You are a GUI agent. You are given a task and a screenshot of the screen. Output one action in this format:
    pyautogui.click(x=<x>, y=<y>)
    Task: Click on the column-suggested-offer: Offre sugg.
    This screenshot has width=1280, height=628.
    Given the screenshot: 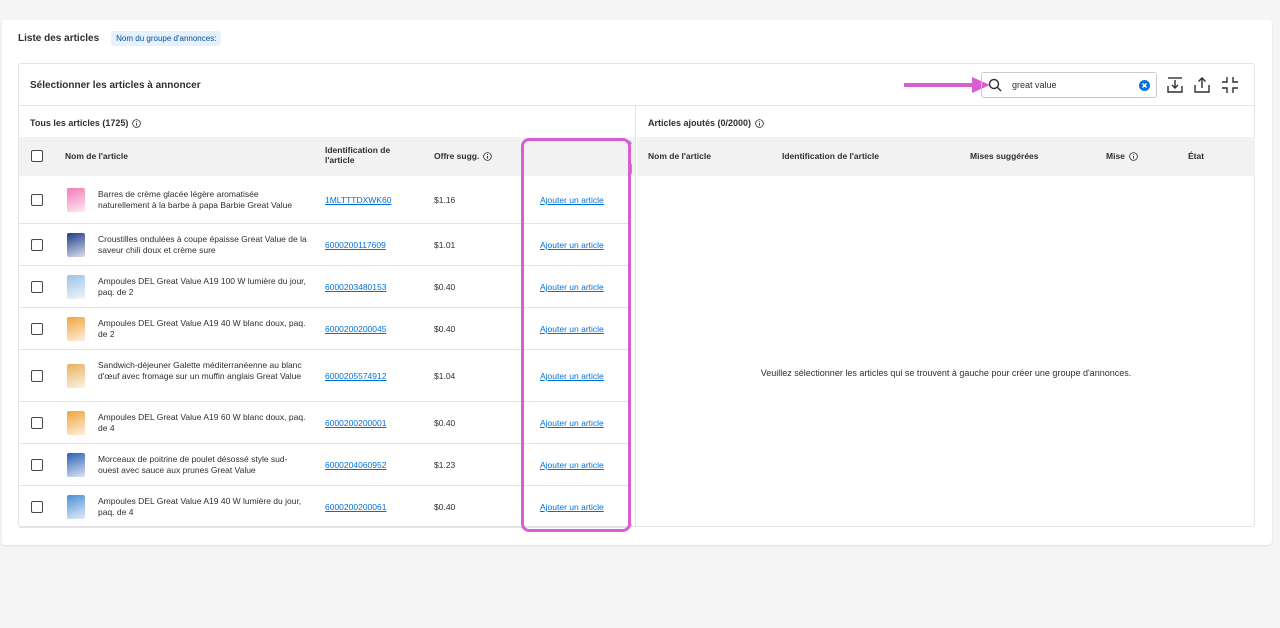 What is the action you would take?
    pyautogui.click(x=463, y=156)
    